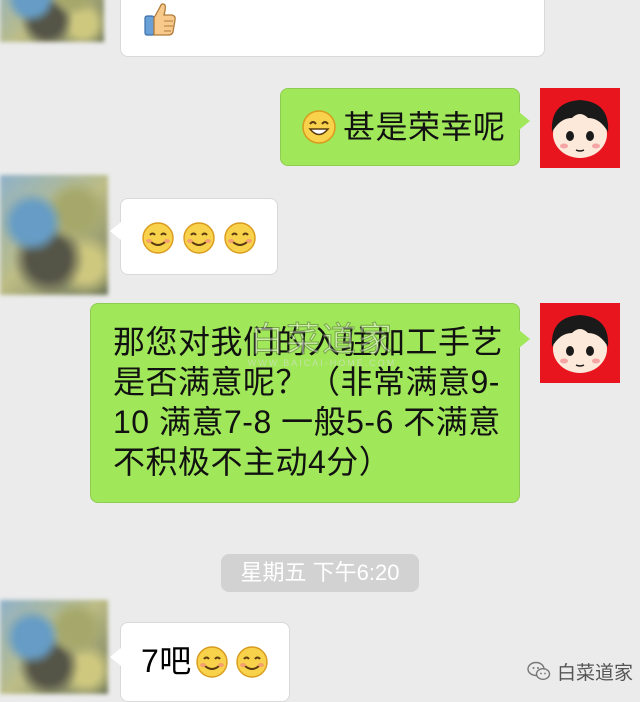 Image resolution: width=640 pixels, height=702 pixels. What do you see at coordinates (252, 462) in the screenshot?
I see `message-line: 不积极不主动4分）` at bounding box center [252, 462].